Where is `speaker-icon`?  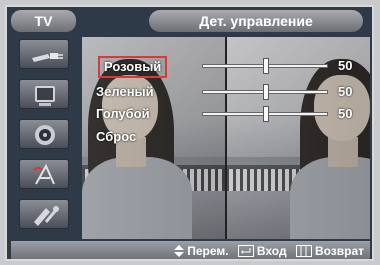 speaker-icon is located at coordinates (45, 135).